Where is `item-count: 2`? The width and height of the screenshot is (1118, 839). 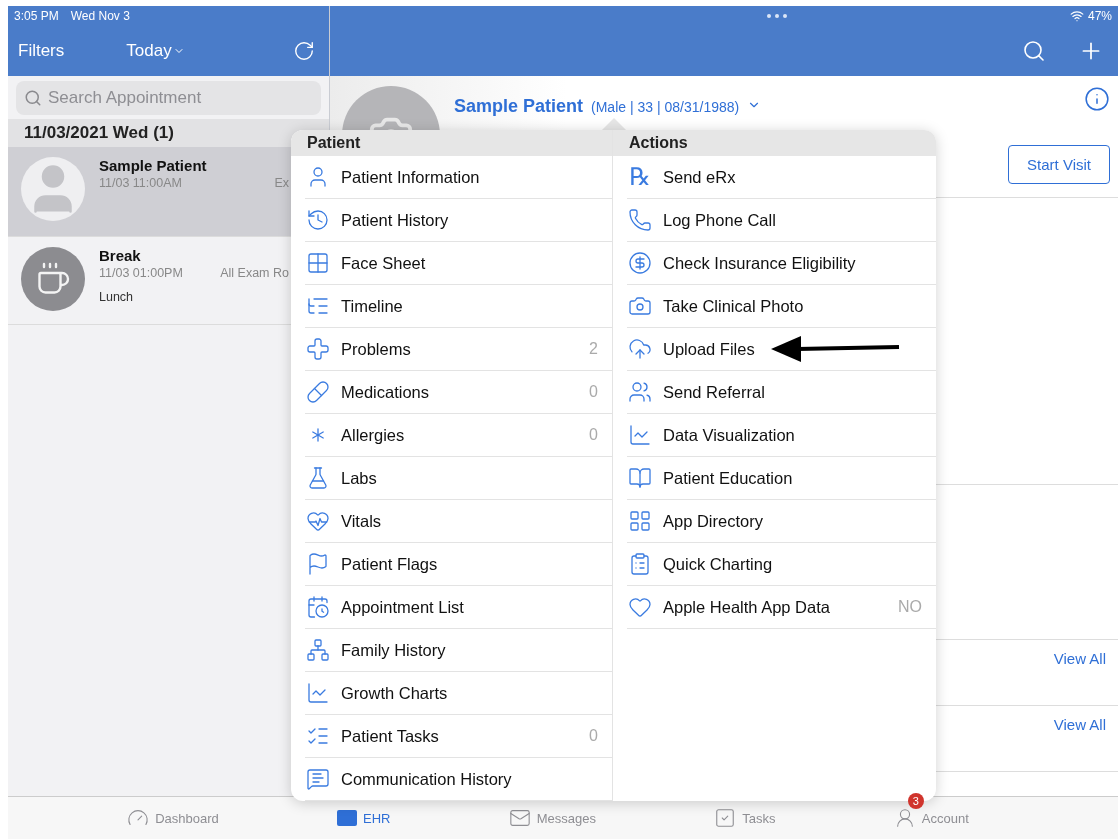 item-count: 2 is located at coordinates (593, 349).